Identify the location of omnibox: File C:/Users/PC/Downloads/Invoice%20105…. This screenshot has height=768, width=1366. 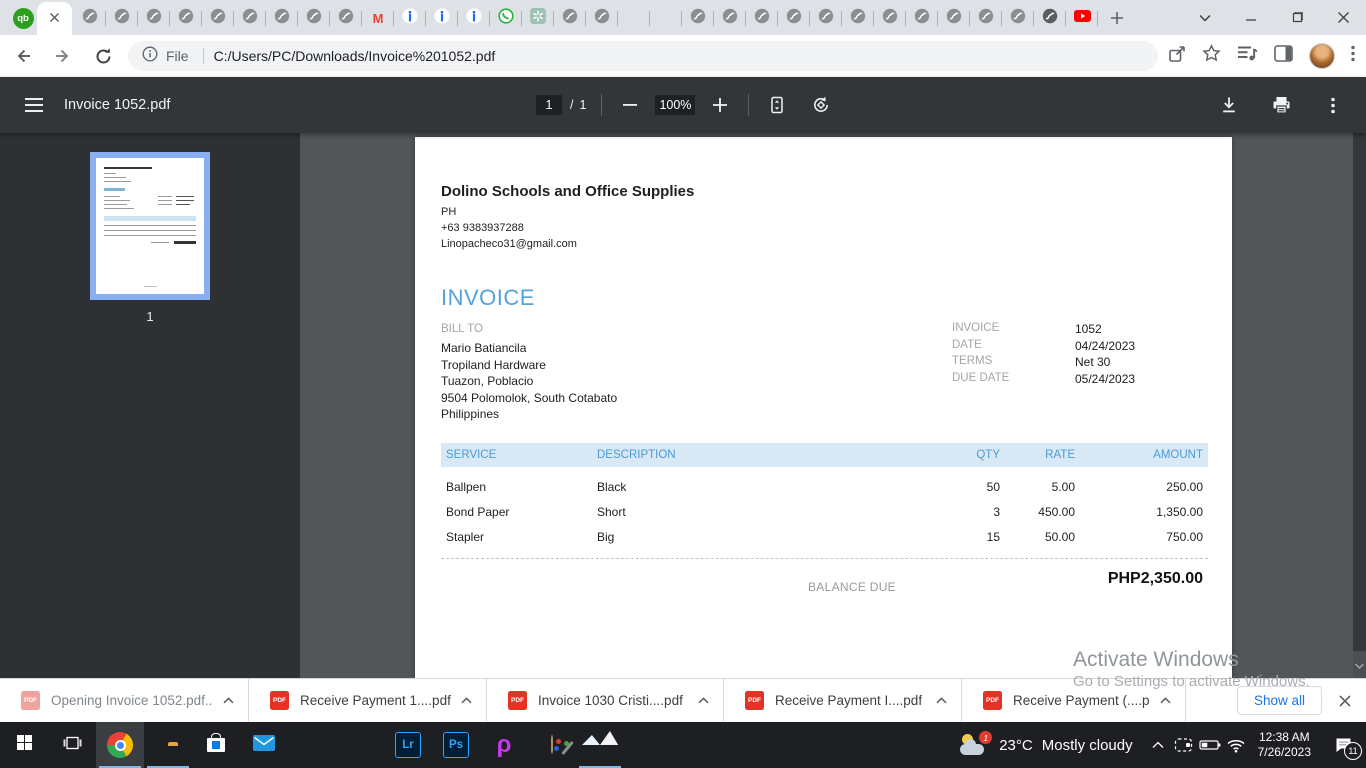
(643, 56).